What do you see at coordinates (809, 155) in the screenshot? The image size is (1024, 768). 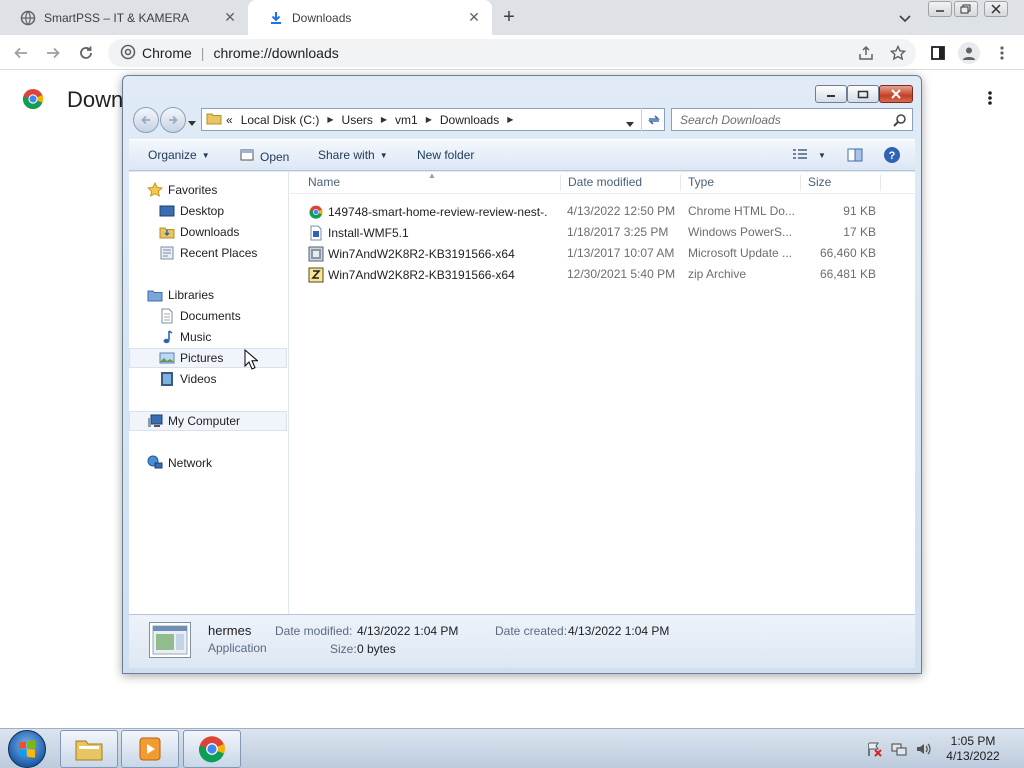 I see `change-view-button: ▼` at bounding box center [809, 155].